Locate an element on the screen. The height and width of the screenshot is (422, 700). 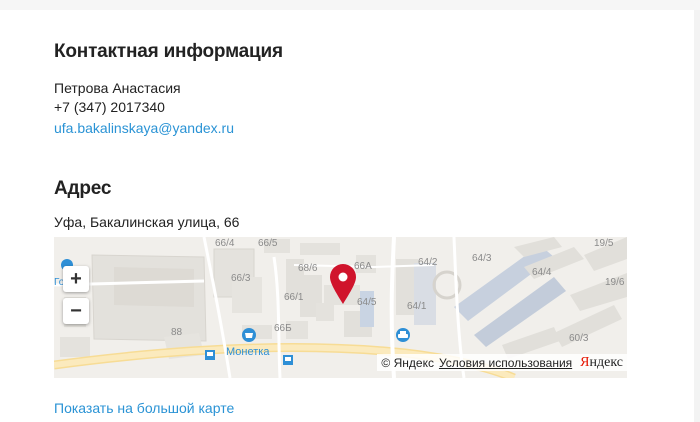
contacts-title: Контактная информация is located at coordinates (168, 51).